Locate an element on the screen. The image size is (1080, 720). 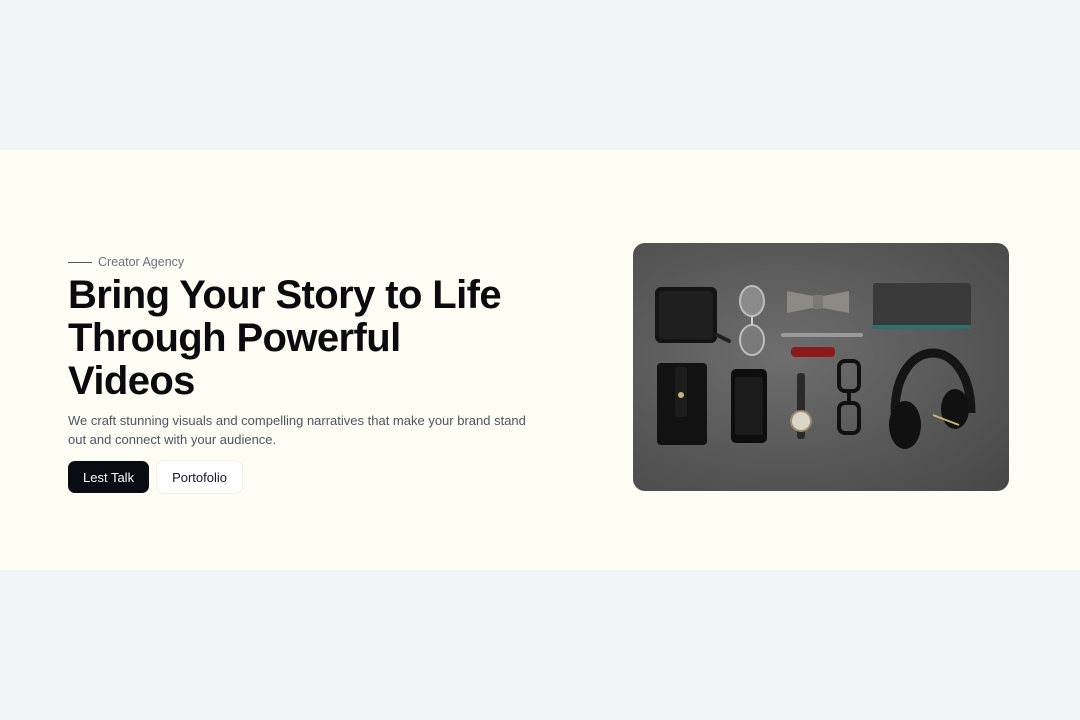
eyeglasses is located at coordinates (849, 397).